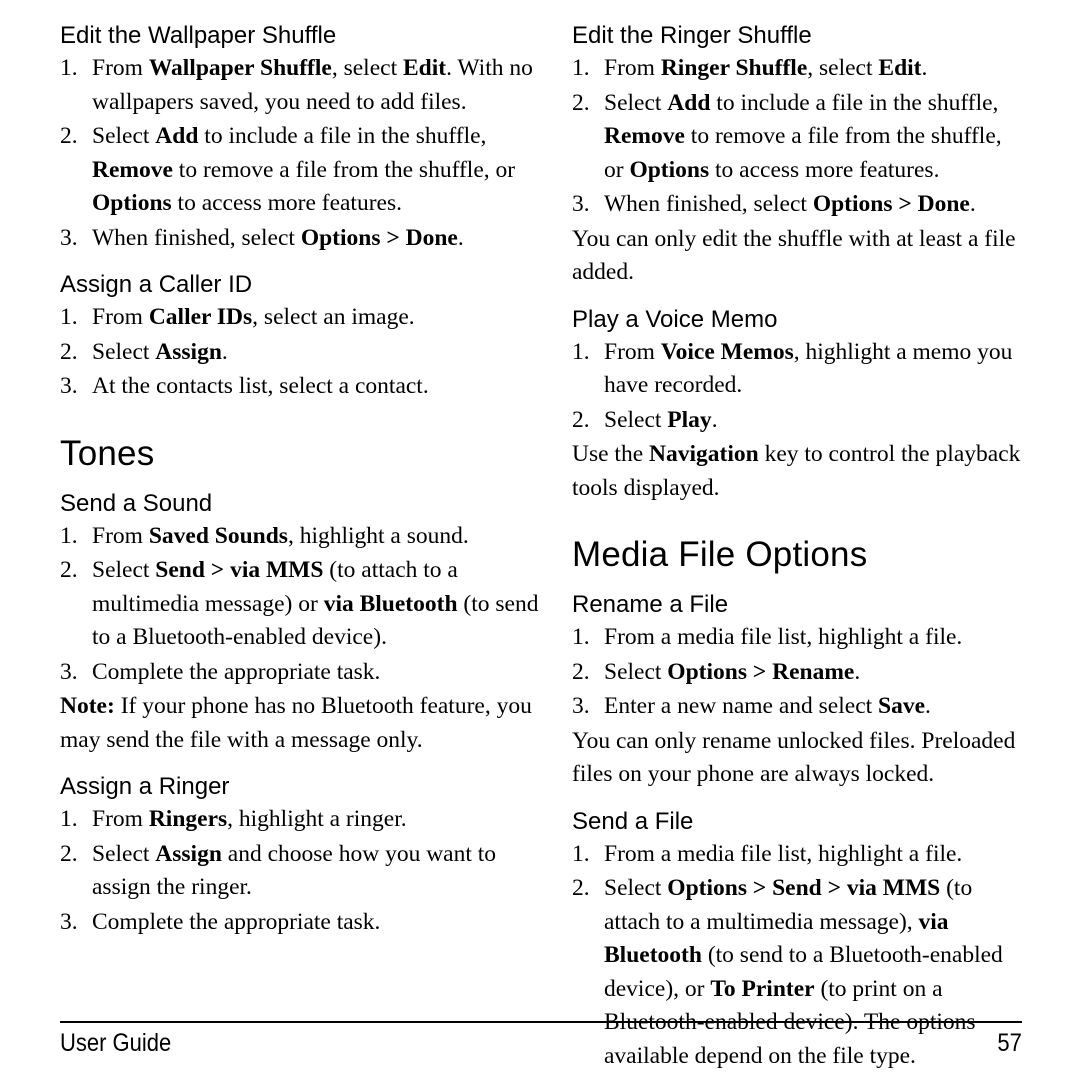 The width and height of the screenshot is (1080, 1080). Describe the element at coordinates (704, 454) in the screenshot. I see `emphasis-text: Navigation` at that location.